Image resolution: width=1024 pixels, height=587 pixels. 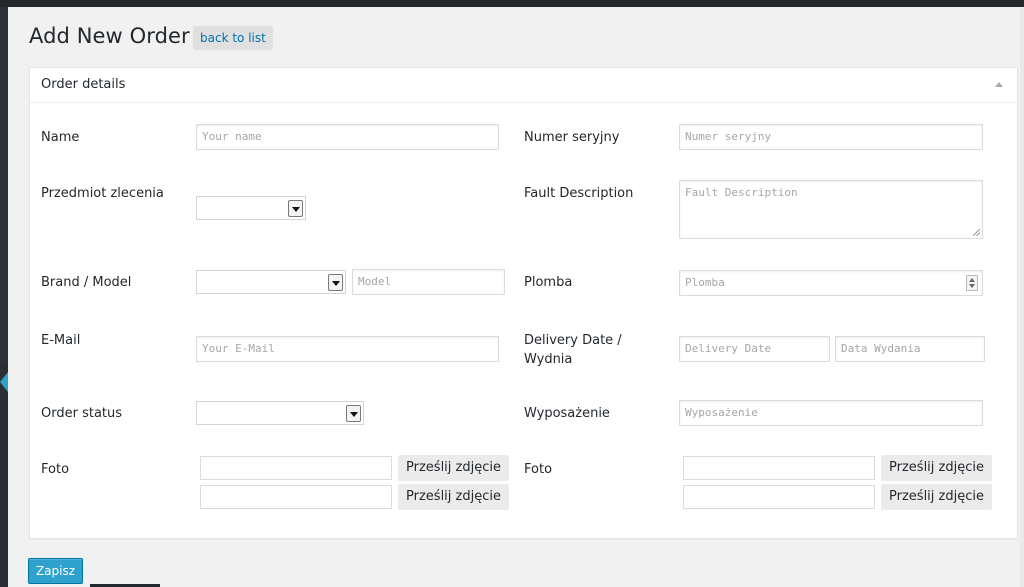 What do you see at coordinates (754, 349) in the screenshot?
I see `delivery-date-input: Delivery Date` at bounding box center [754, 349].